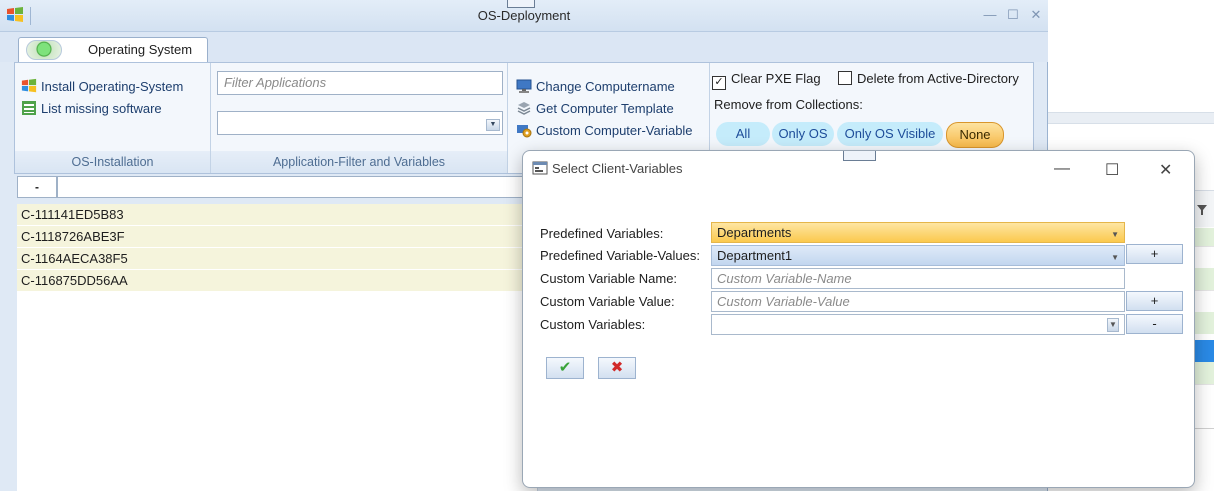  I want to click on predefined-variables-select: Departments ▼, so click(918, 232).